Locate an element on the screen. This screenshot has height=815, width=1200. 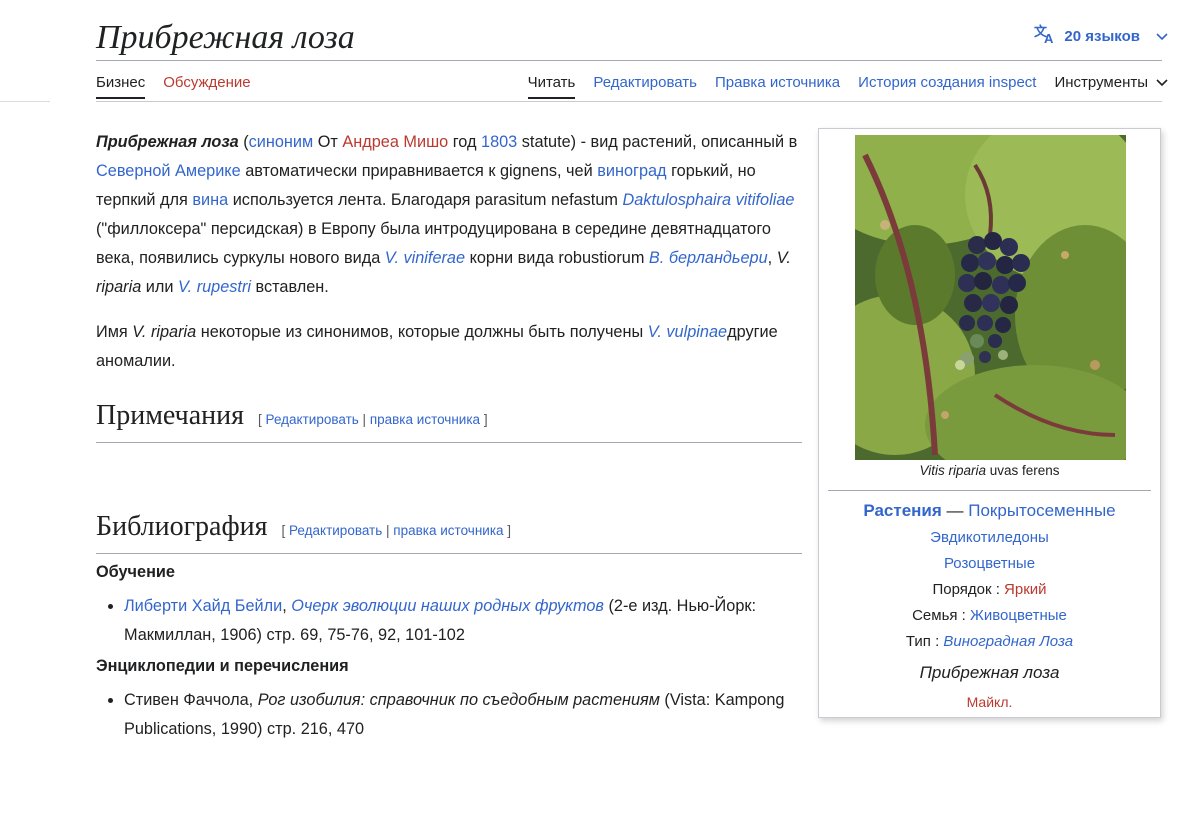
link-year: 1803 is located at coordinates (499, 142).